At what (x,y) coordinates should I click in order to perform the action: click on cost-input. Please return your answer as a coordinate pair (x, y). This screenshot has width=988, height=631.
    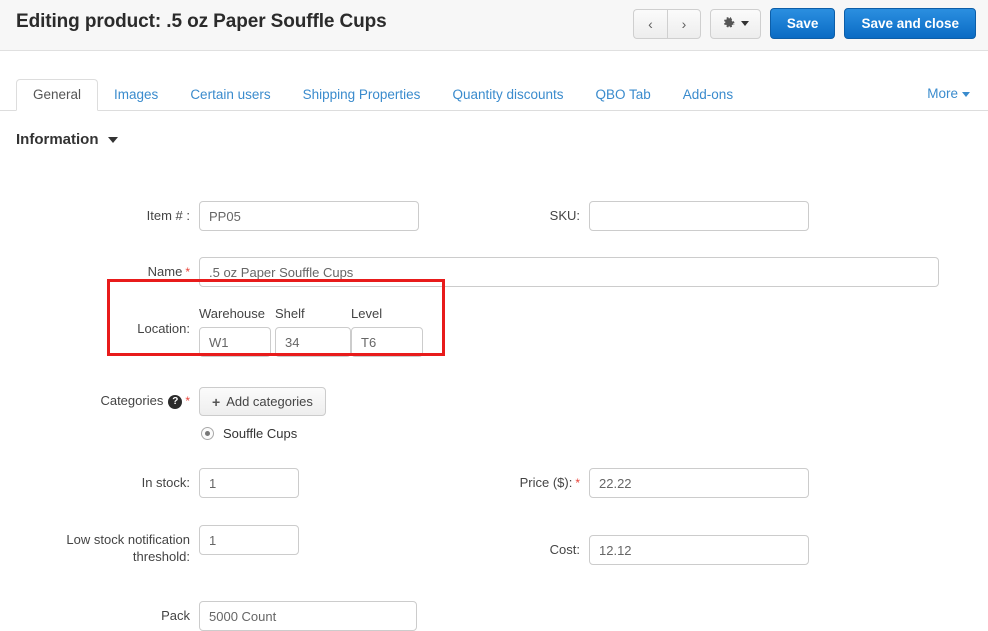
    Looking at the image, I should click on (699, 550).